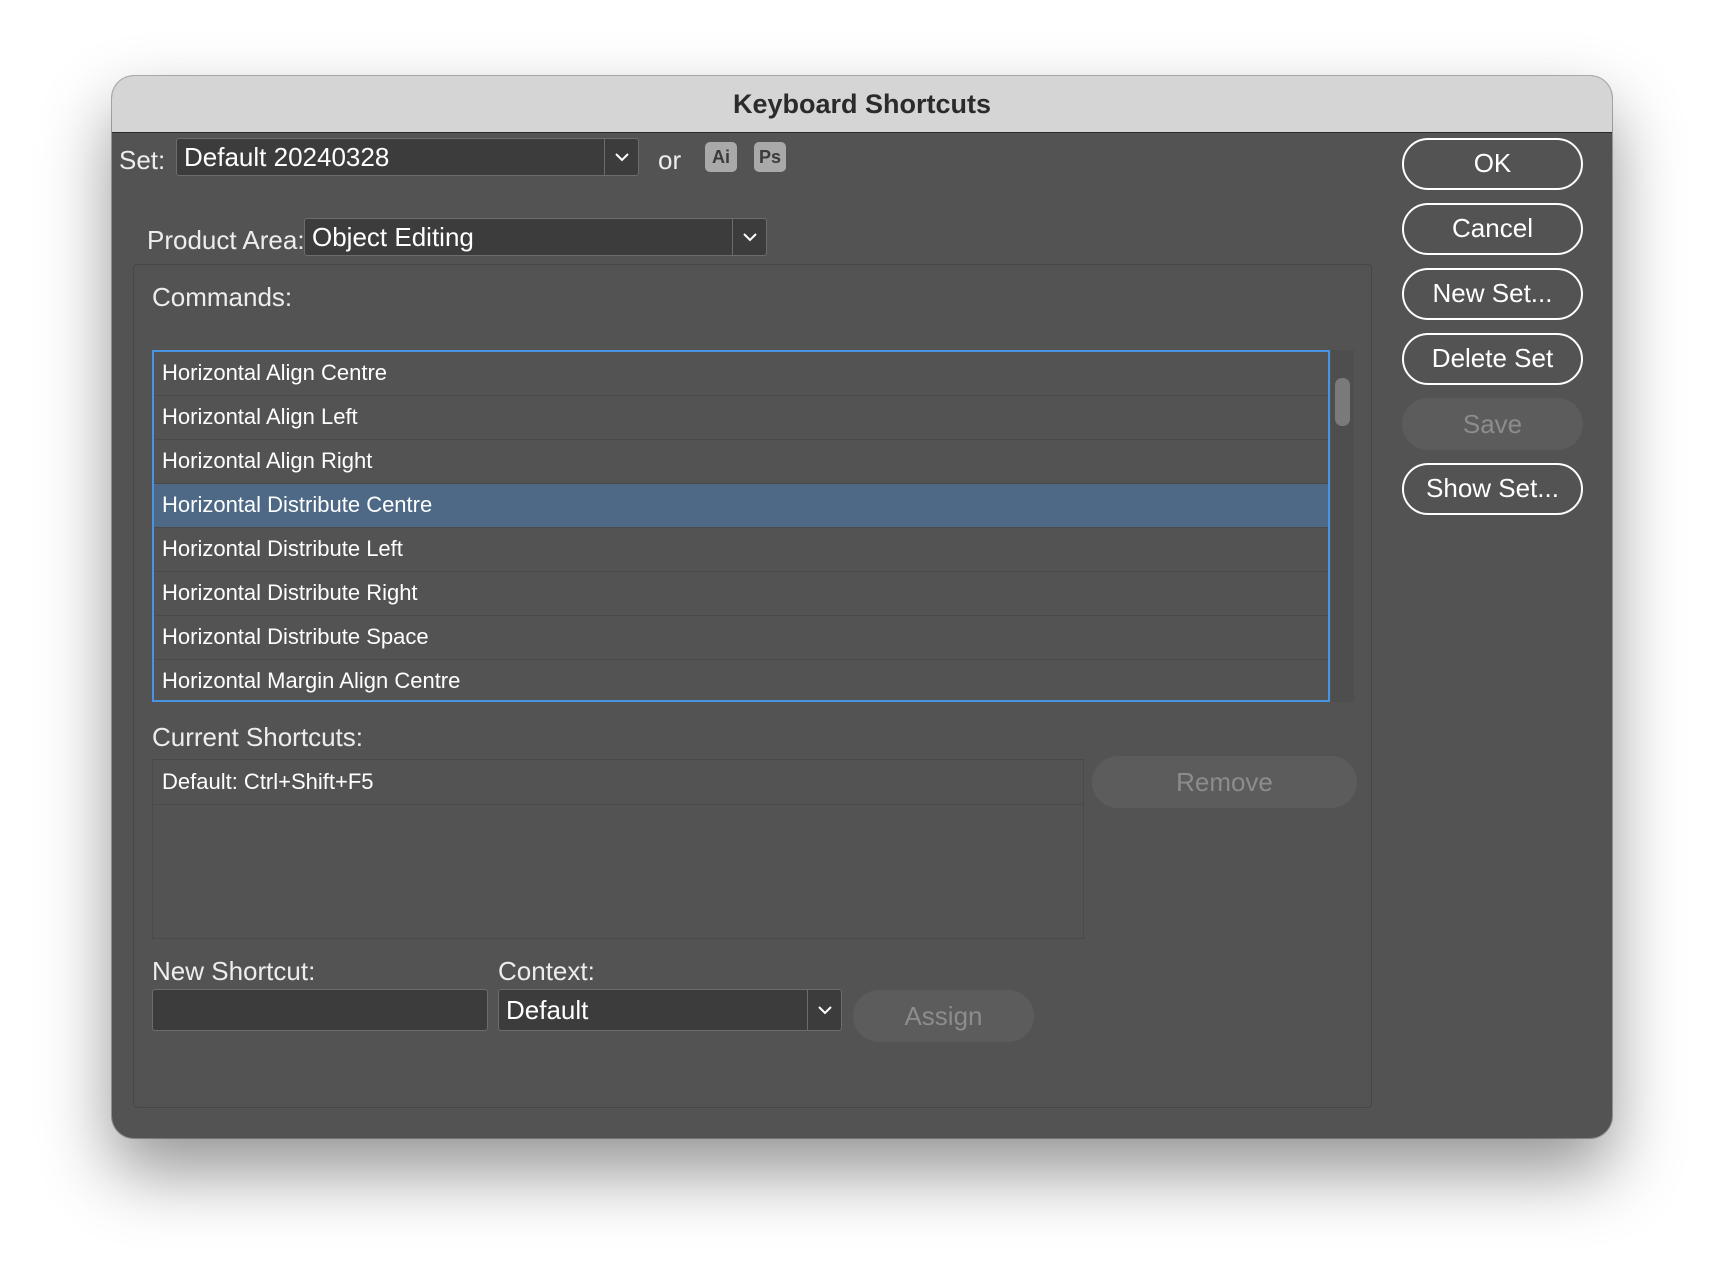 The height and width of the screenshot is (1286, 1724). I want to click on context-dropdown: Default, so click(670, 1010).